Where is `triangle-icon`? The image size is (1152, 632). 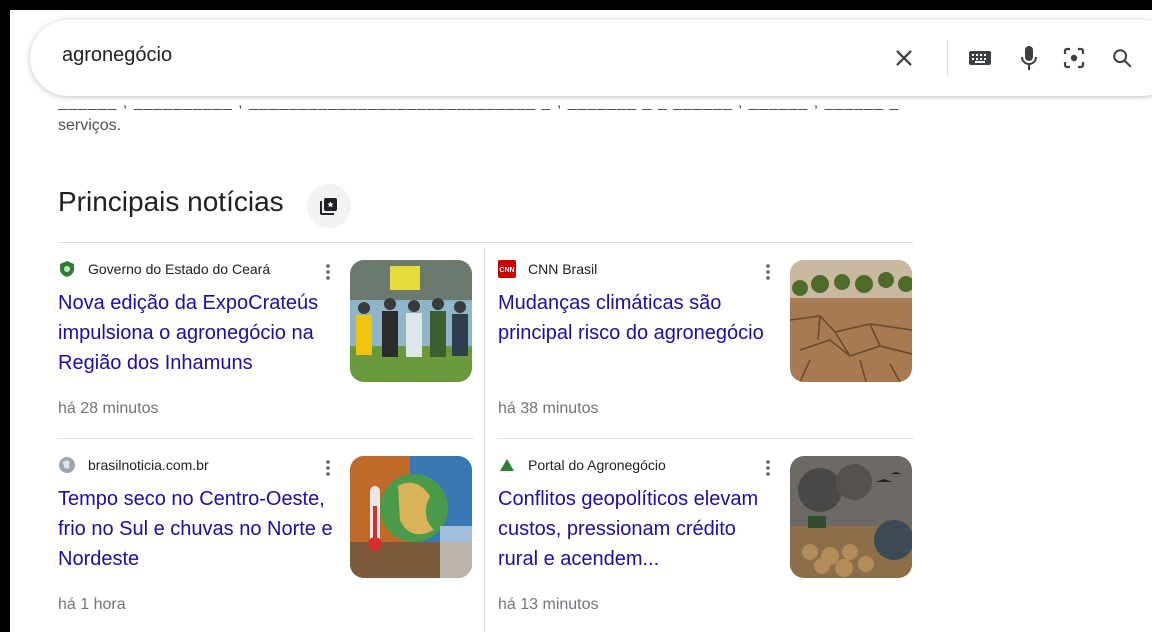
triangle-icon is located at coordinates (507, 465).